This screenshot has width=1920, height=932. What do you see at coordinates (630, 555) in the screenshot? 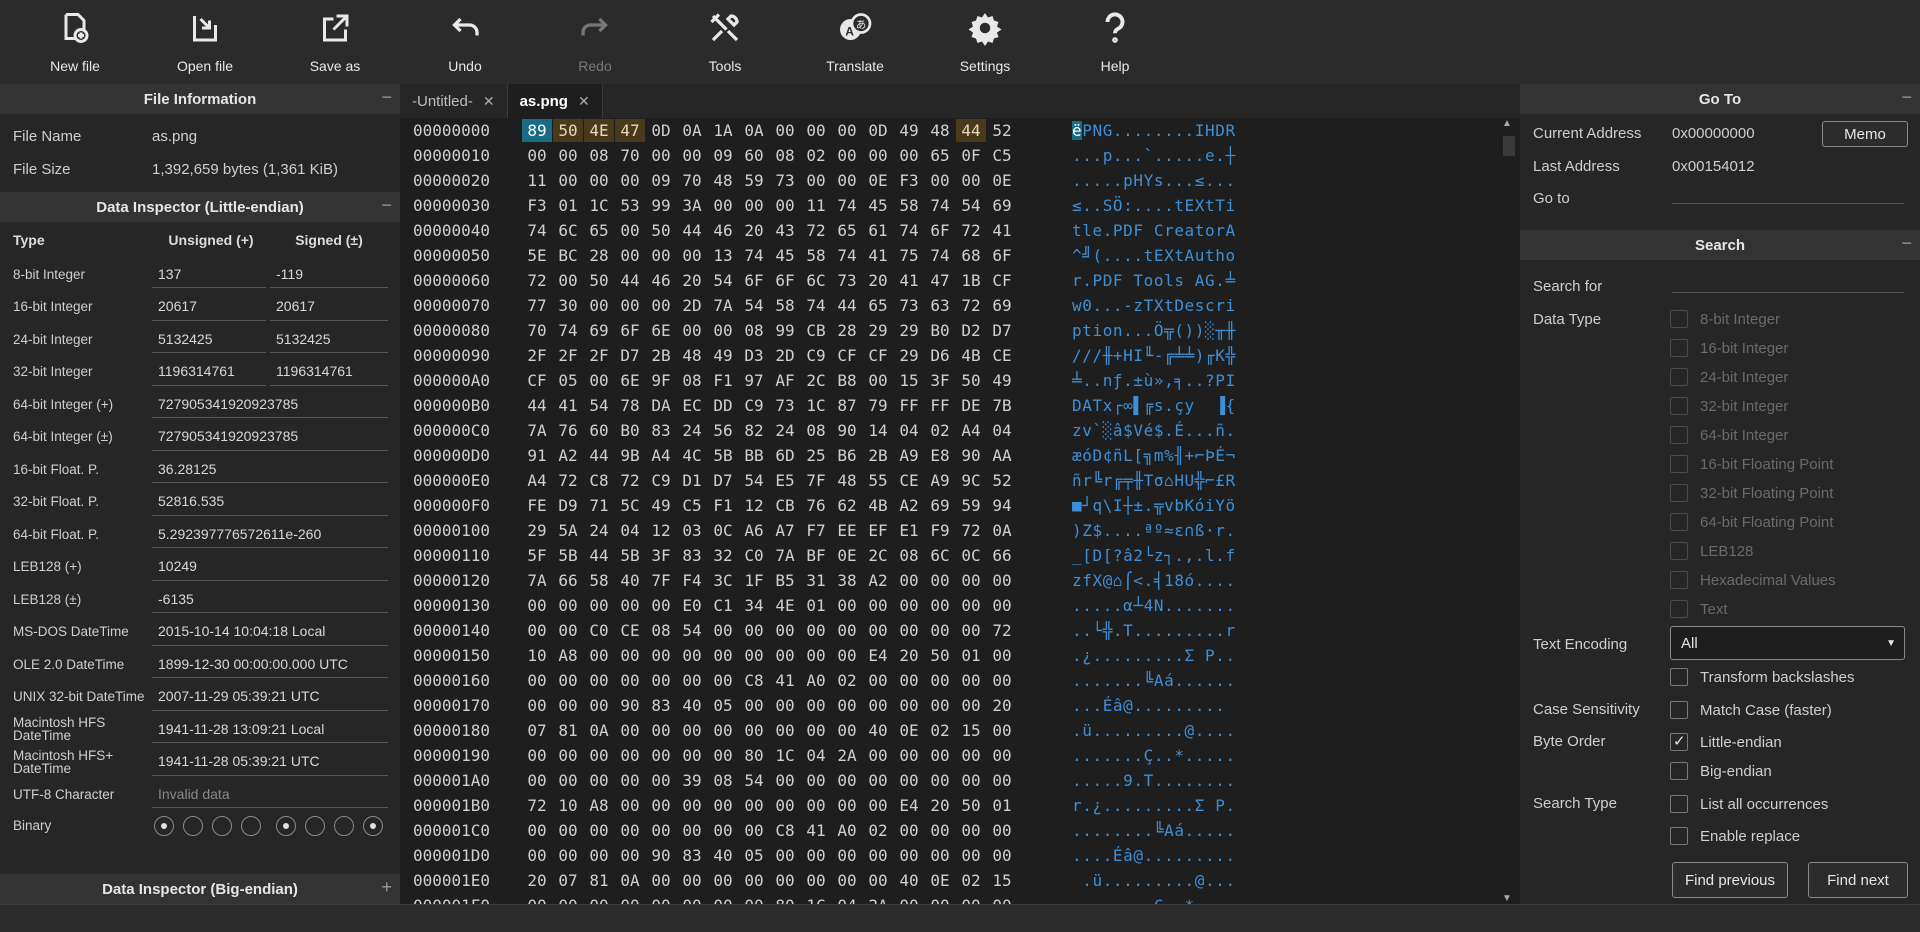
I see `hex-byte: 5B` at bounding box center [630, 555].